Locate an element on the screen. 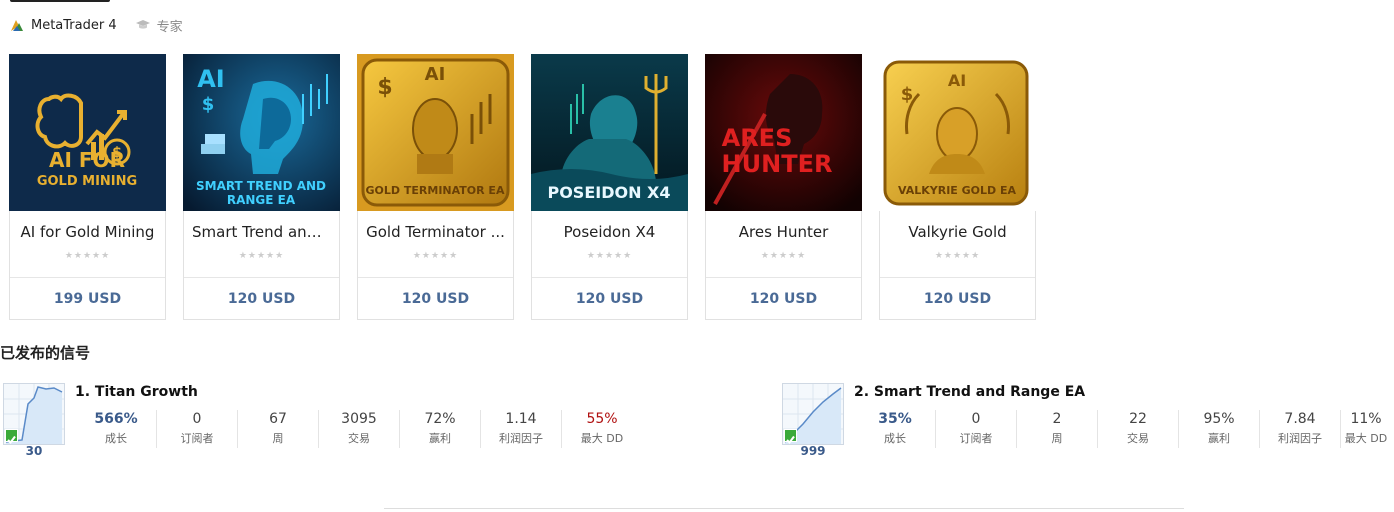 Image resolution: width=1394 pixels, height=512 pixels. product-name: Poseidon X4 is located at coordinates (609, 232).